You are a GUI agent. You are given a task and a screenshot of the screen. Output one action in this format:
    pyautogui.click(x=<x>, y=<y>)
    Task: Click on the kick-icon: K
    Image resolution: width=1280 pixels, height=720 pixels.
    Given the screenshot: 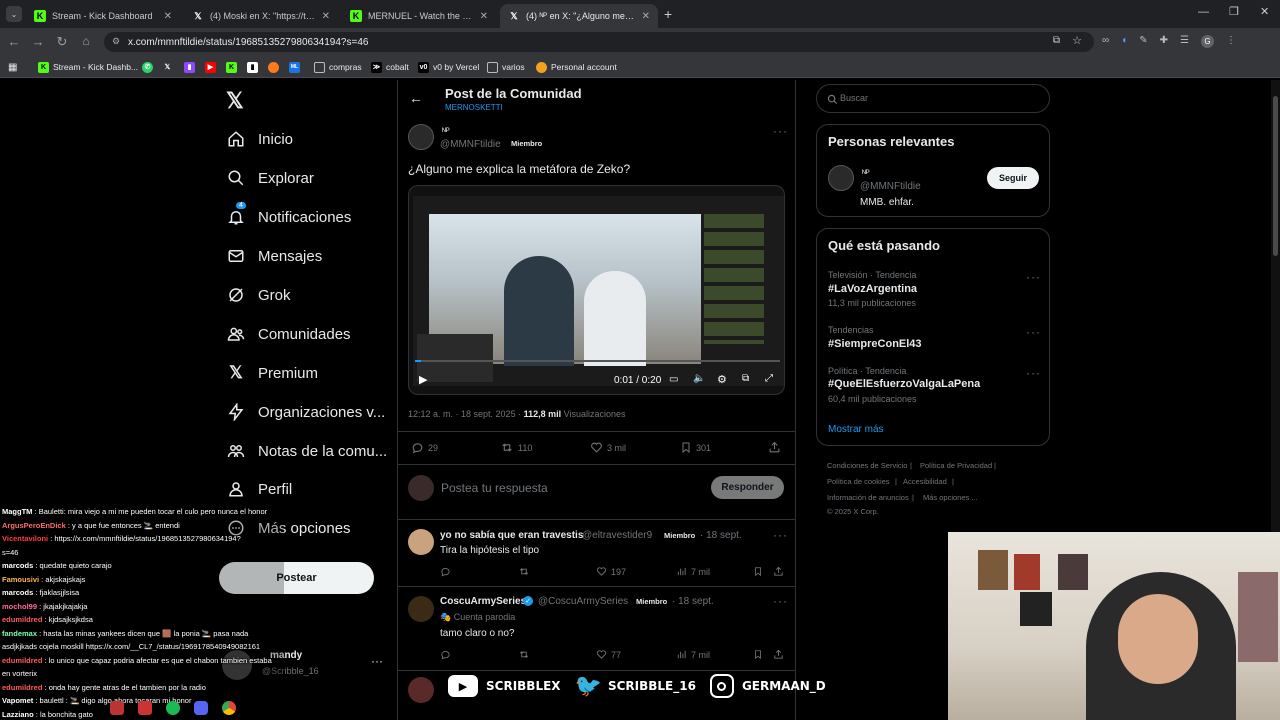 What is the action you would take?
    pyautogui.click(x=233, y=67)
    